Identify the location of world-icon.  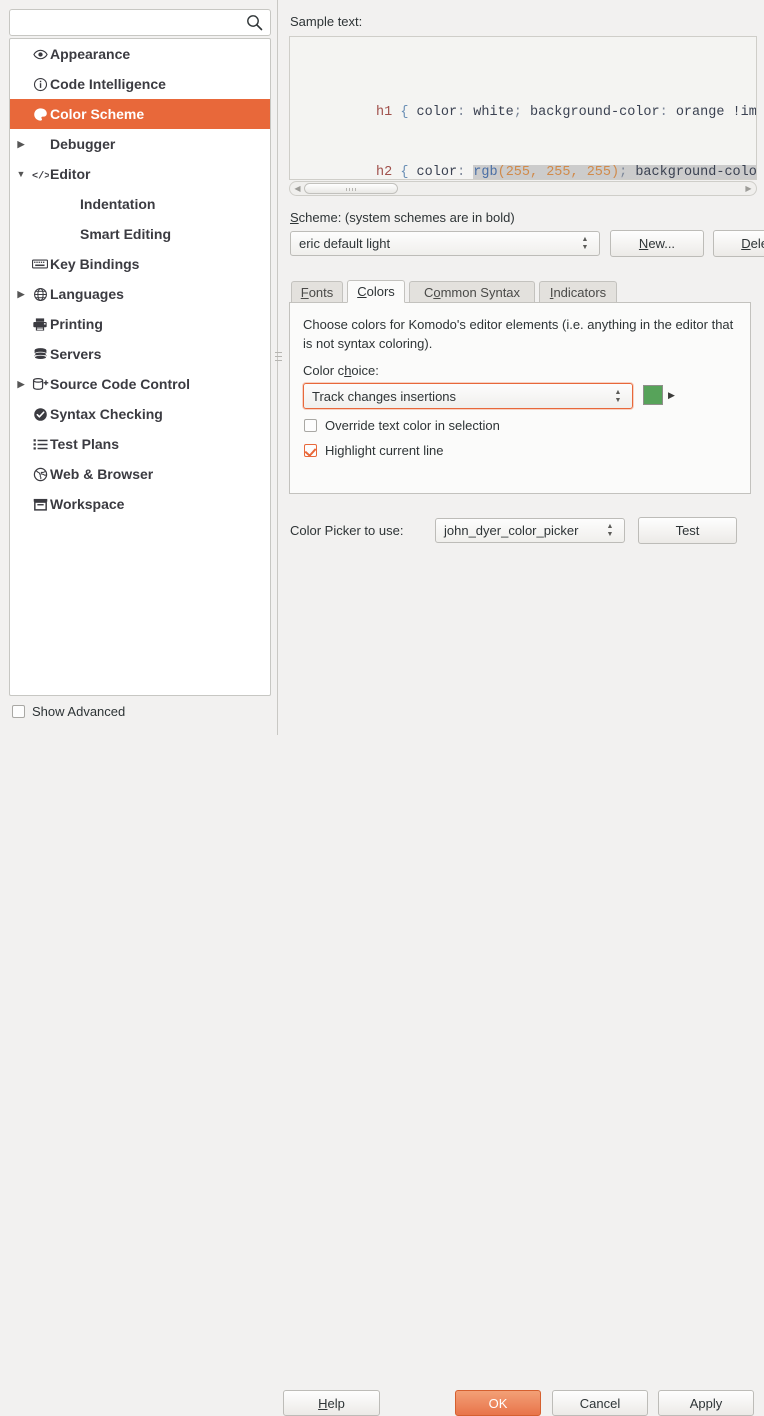
(40, 474).